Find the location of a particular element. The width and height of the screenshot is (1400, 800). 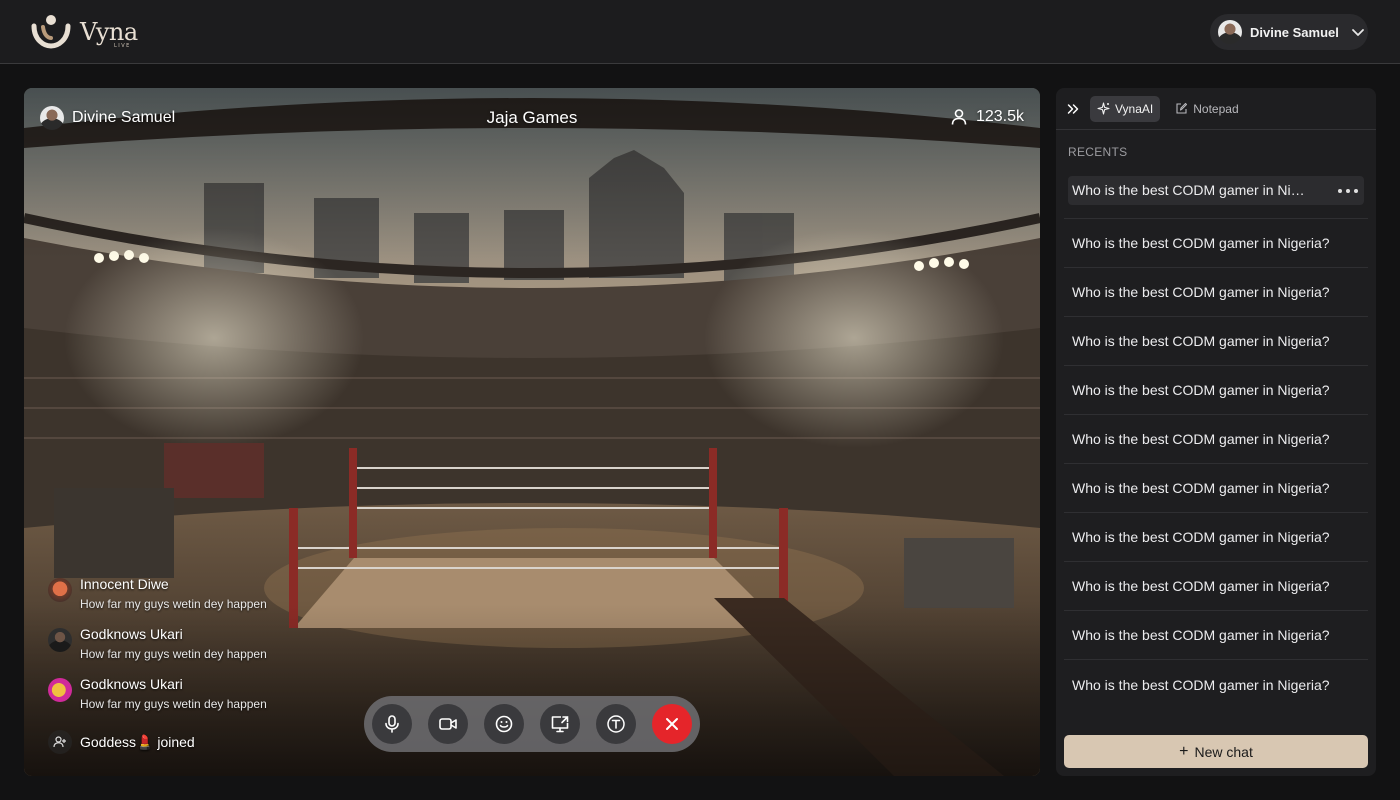

collapse-panel-button is located at coordinates (1073, 109).